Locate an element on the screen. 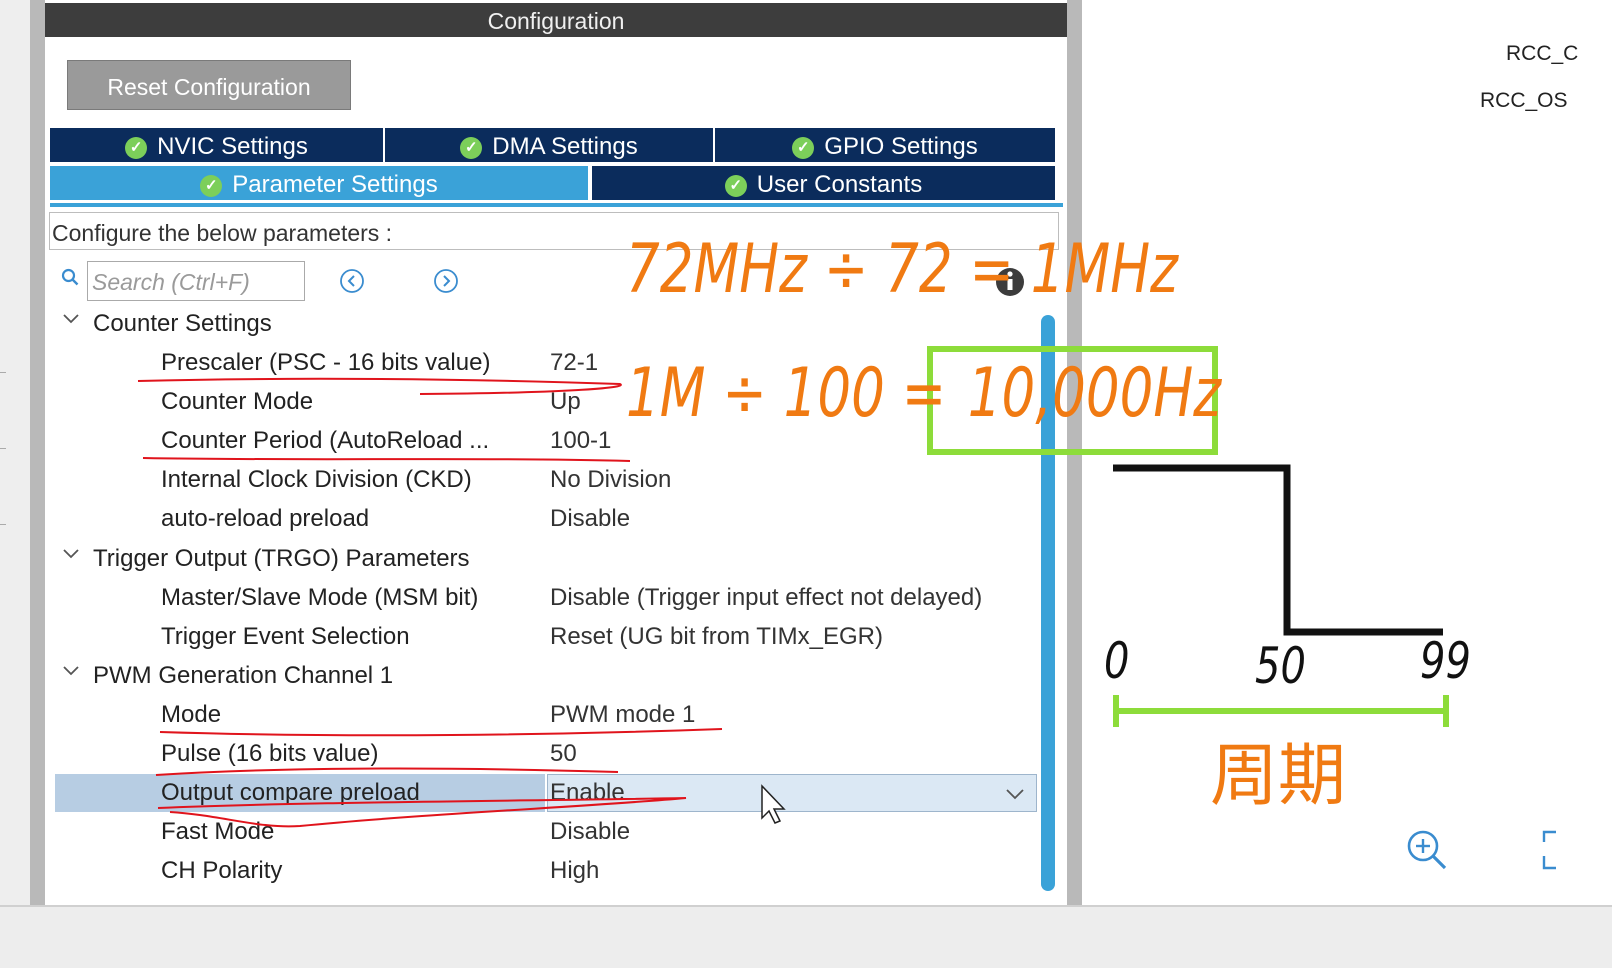 This screenshot has height=968, width=1612. tab-underline is located at coordinates (556, 205).